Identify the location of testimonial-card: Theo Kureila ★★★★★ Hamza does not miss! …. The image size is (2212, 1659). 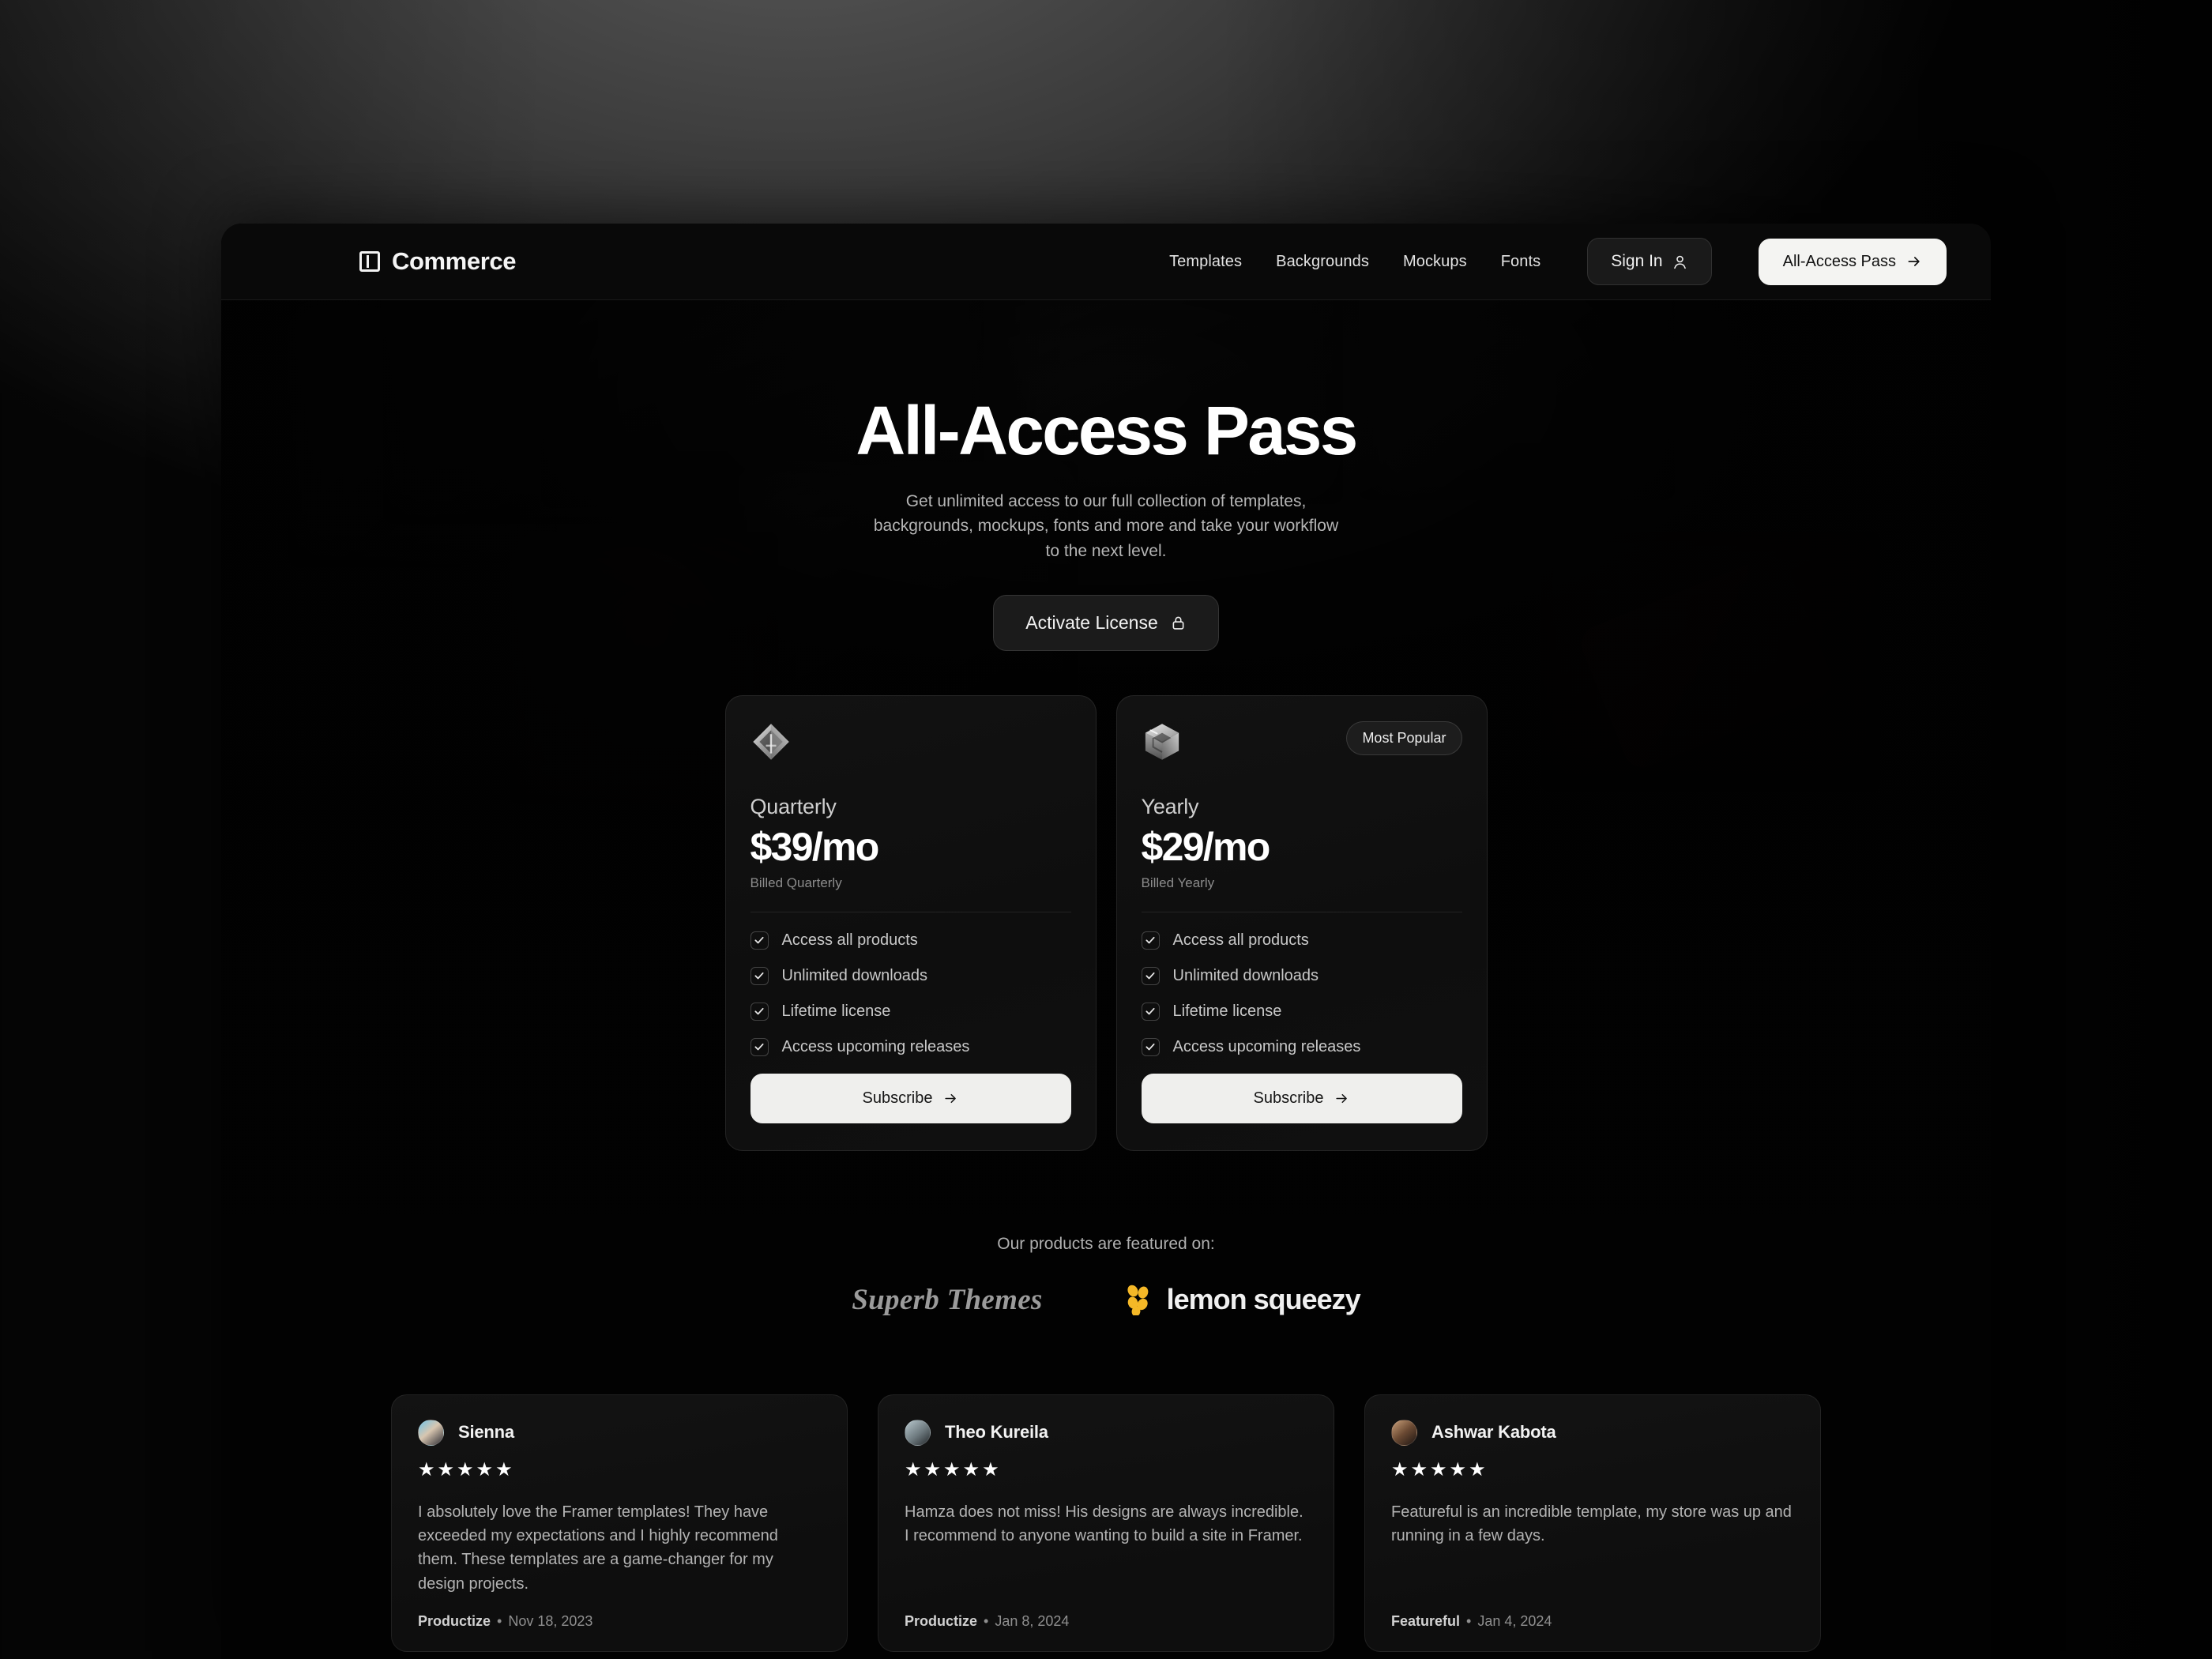
(1106, 1523).